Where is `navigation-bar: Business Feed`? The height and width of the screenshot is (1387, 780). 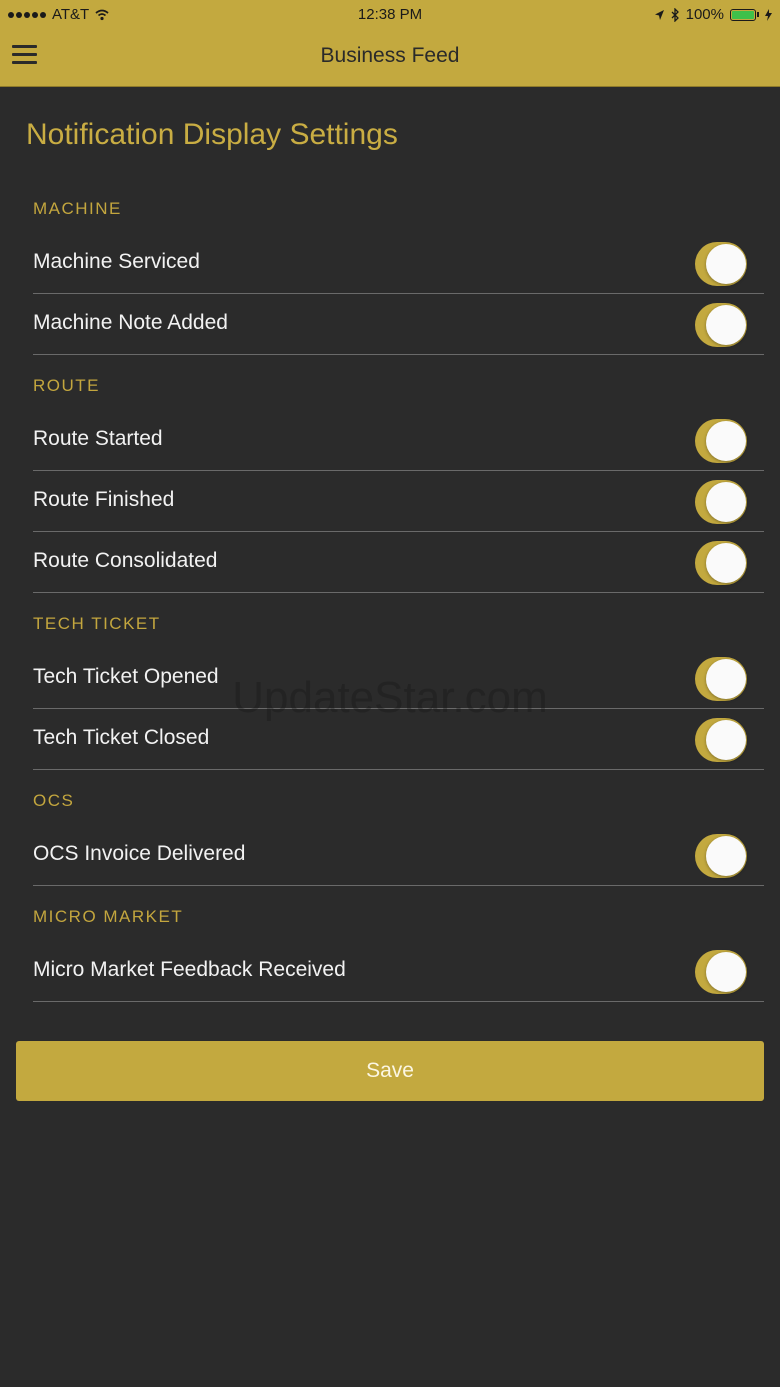
navigation-bar: Business Feed is located at coordinates (390, 58).